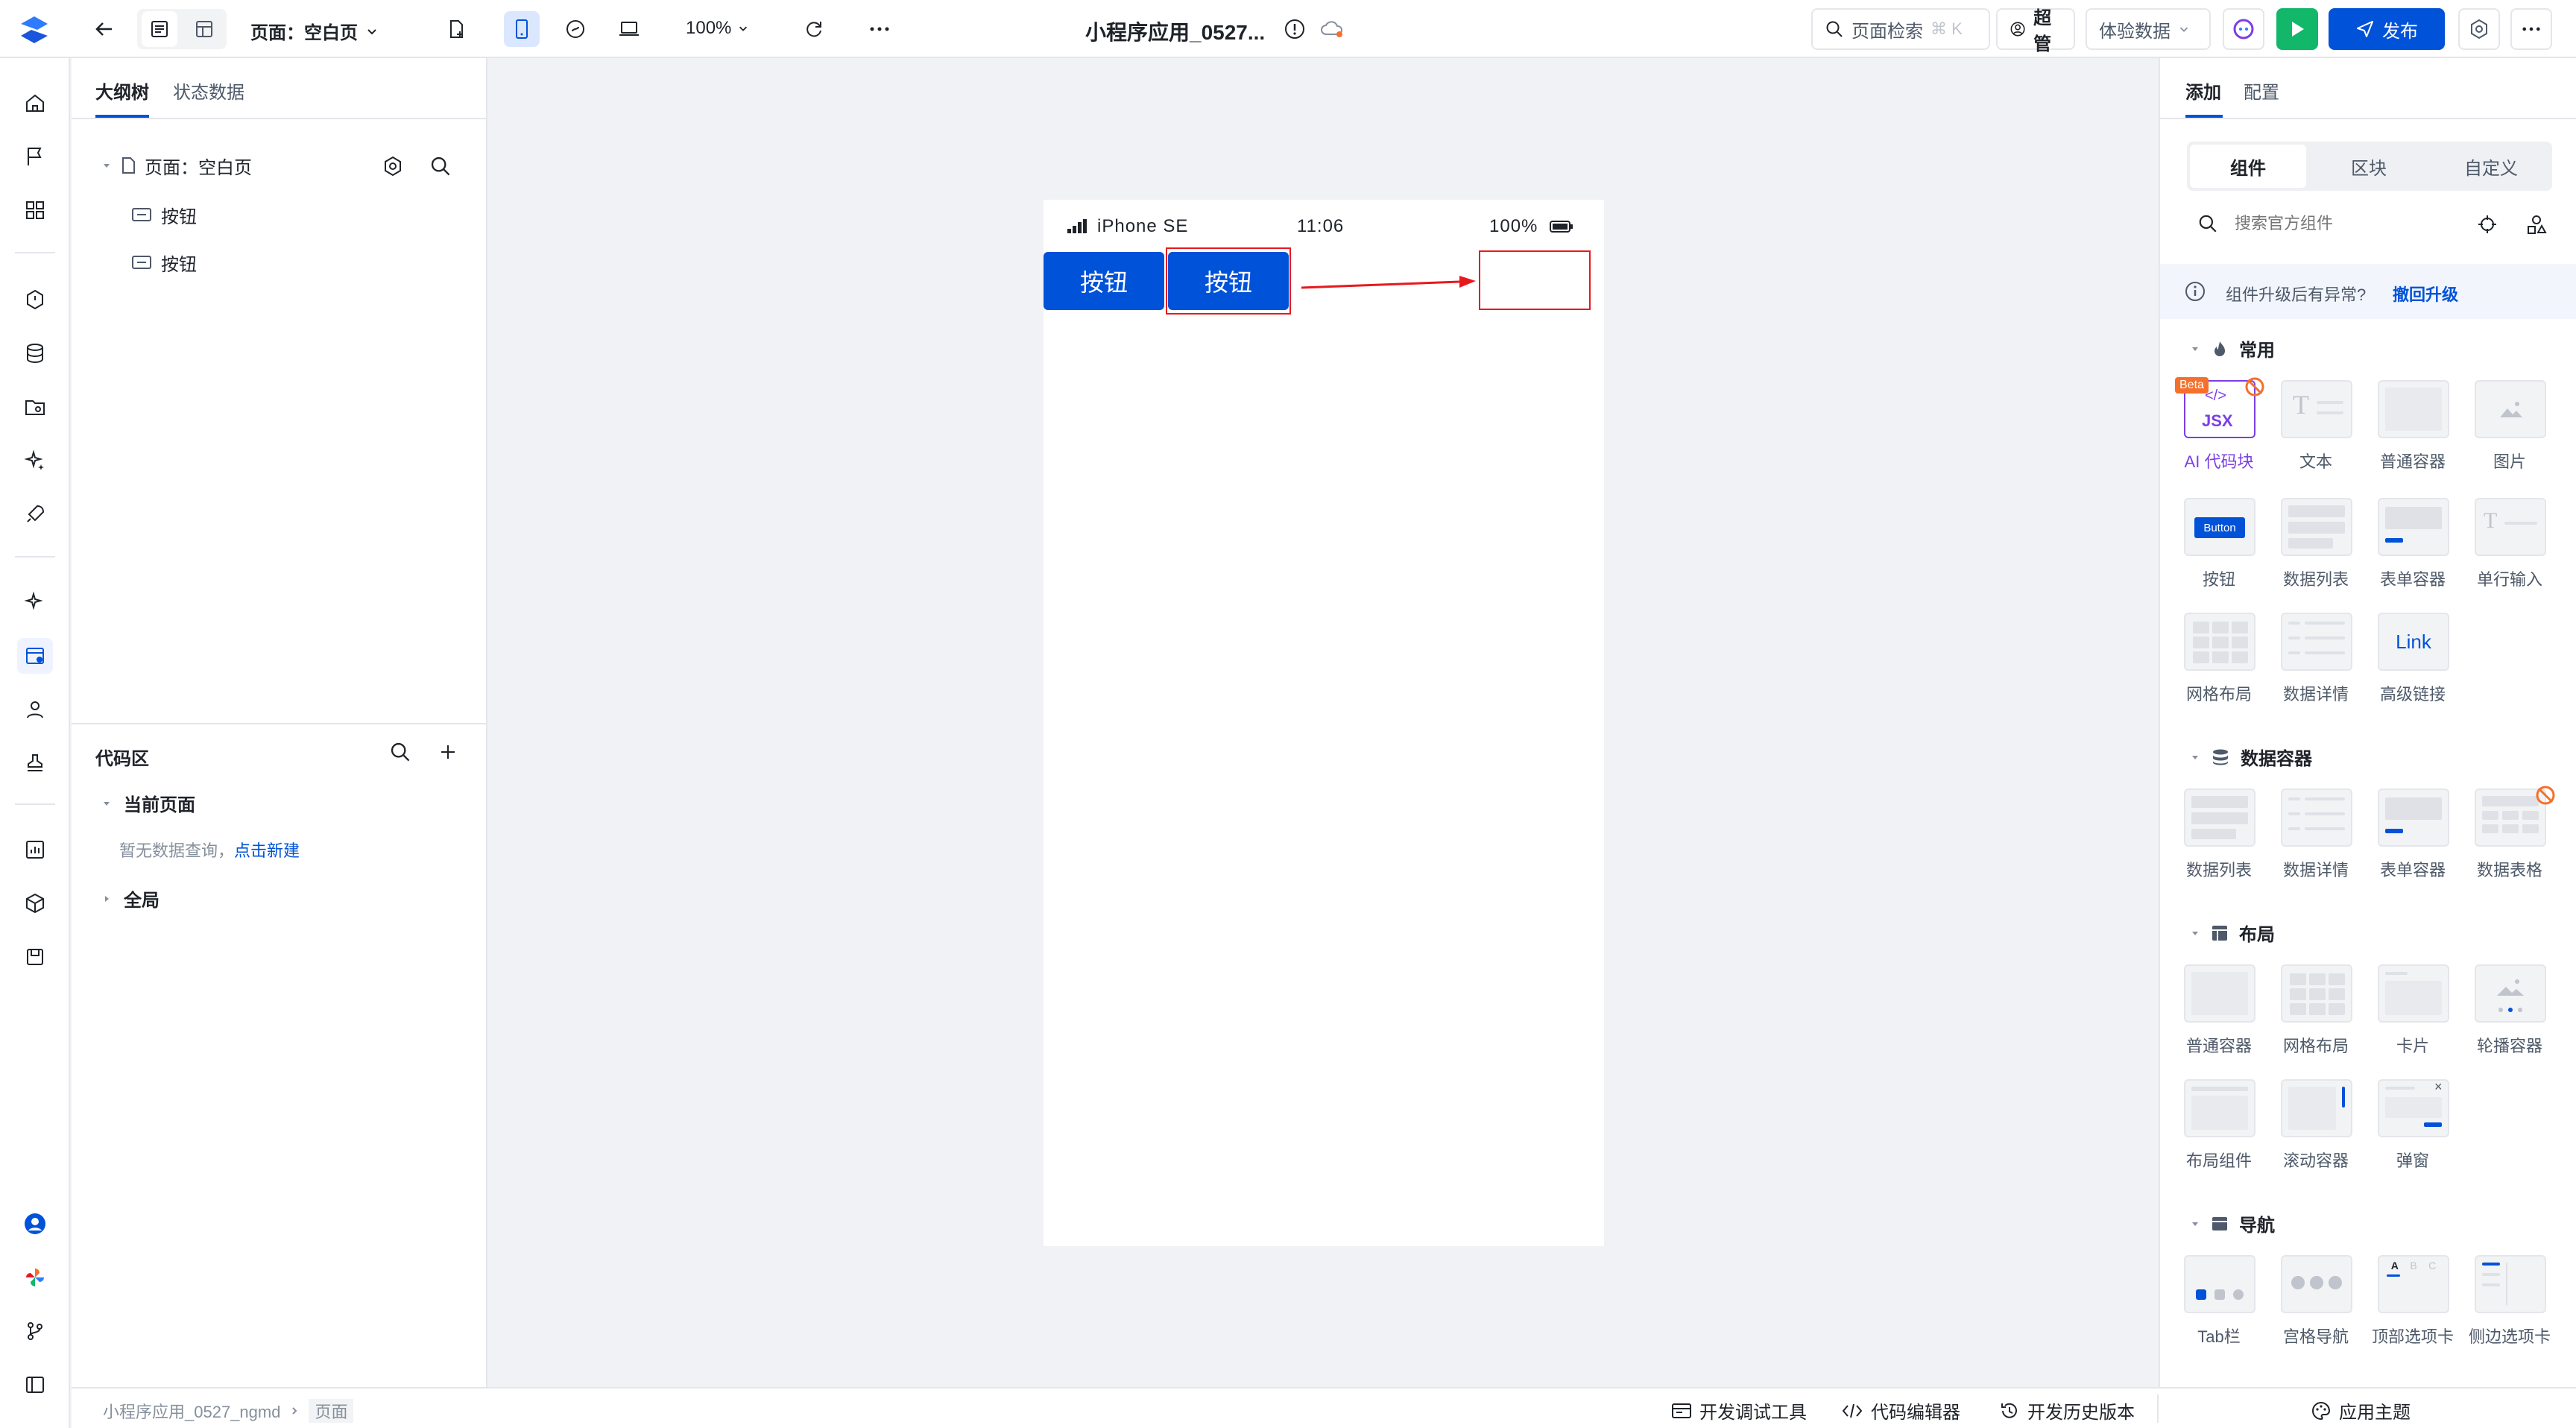 The height and width of the screenshot is (1428, 2576). I want to click on dev-tools-button: 开发调试工具, so click(1739, 1410).